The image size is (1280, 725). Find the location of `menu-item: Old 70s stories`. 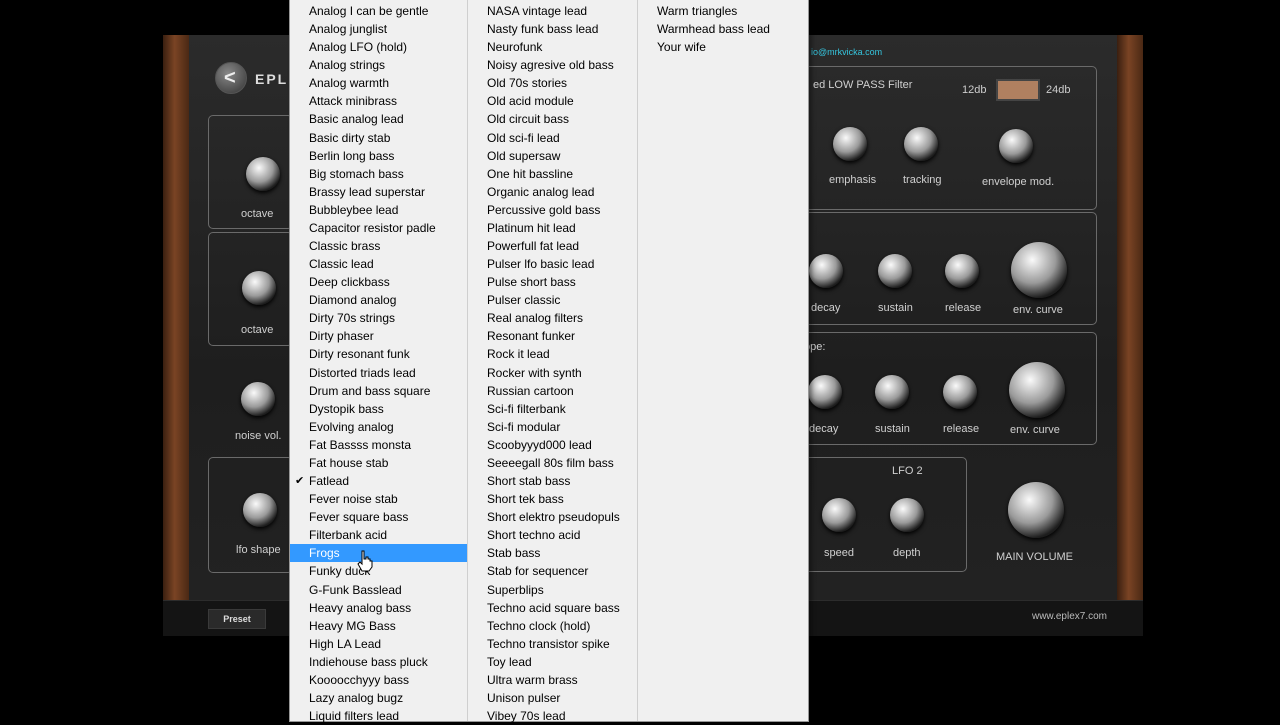

menu-item: Old 70s stories is located at coordinates (553, 83).